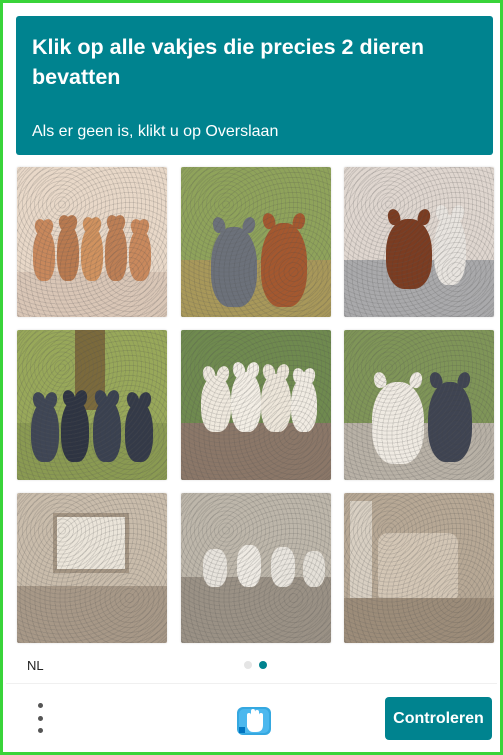 The height and width of the screenshot is (755, 503). Describe the element at coordinates (155, 131) in the screenshot. I see `challenge-subtitle: Als er geen is, klikt u op Overslaan` at that location.